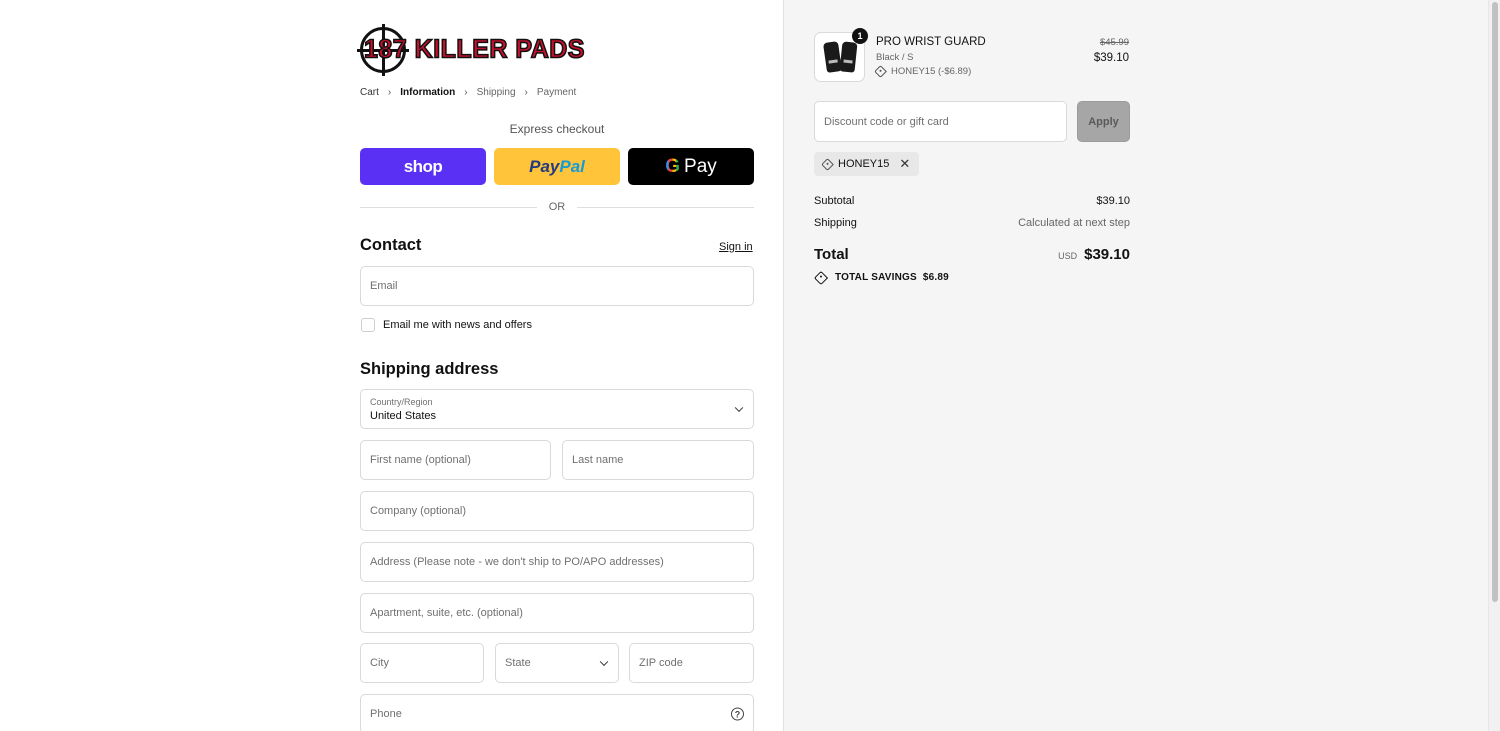 The width and height of the screenshot is (1500, 731). I want to click on phone-field: Phone ?, so click(557, 712).